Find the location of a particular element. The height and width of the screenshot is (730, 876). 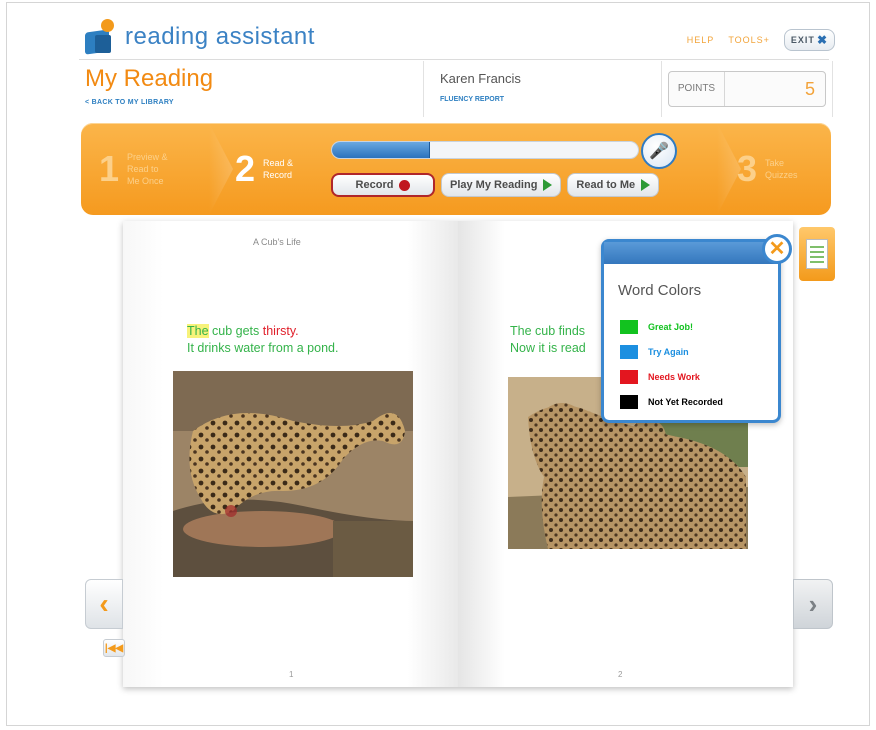

previous-page-button: ‹ is located at coordinates (104, 604).